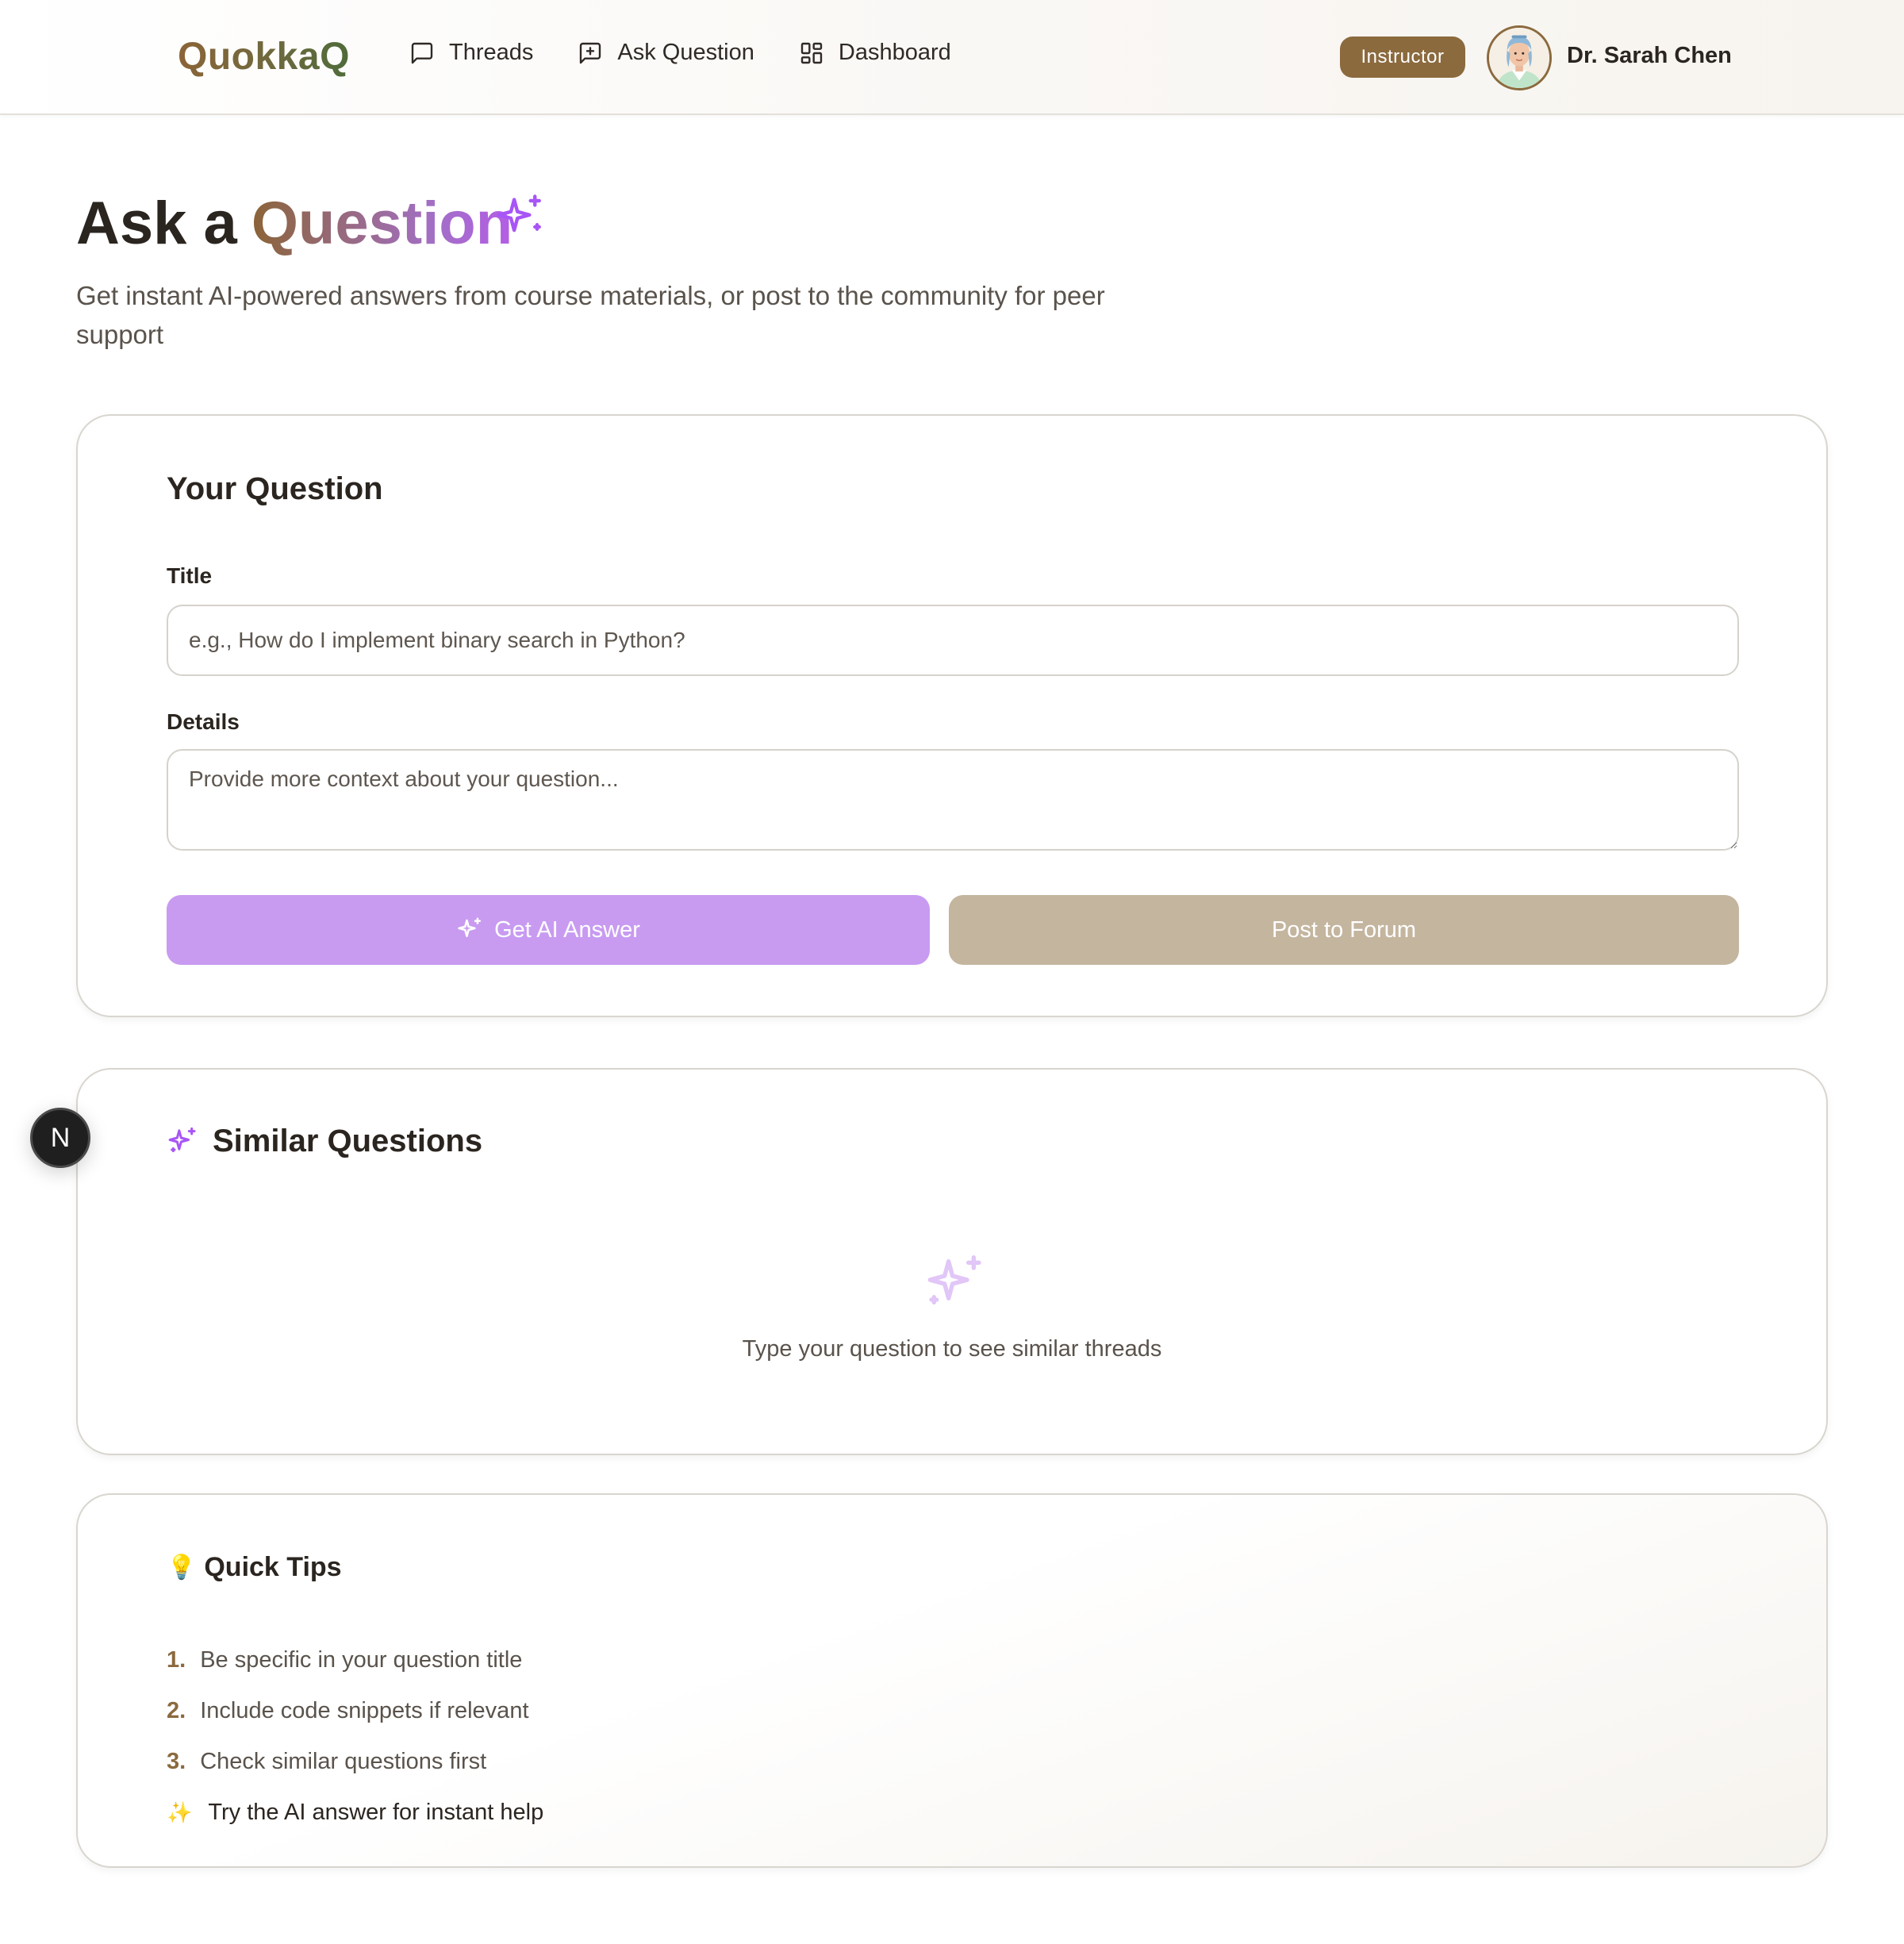  Describe the element at coordinates (954, 1279) in the screenshot. I see `sparkles-empty-state-icon` at that location.